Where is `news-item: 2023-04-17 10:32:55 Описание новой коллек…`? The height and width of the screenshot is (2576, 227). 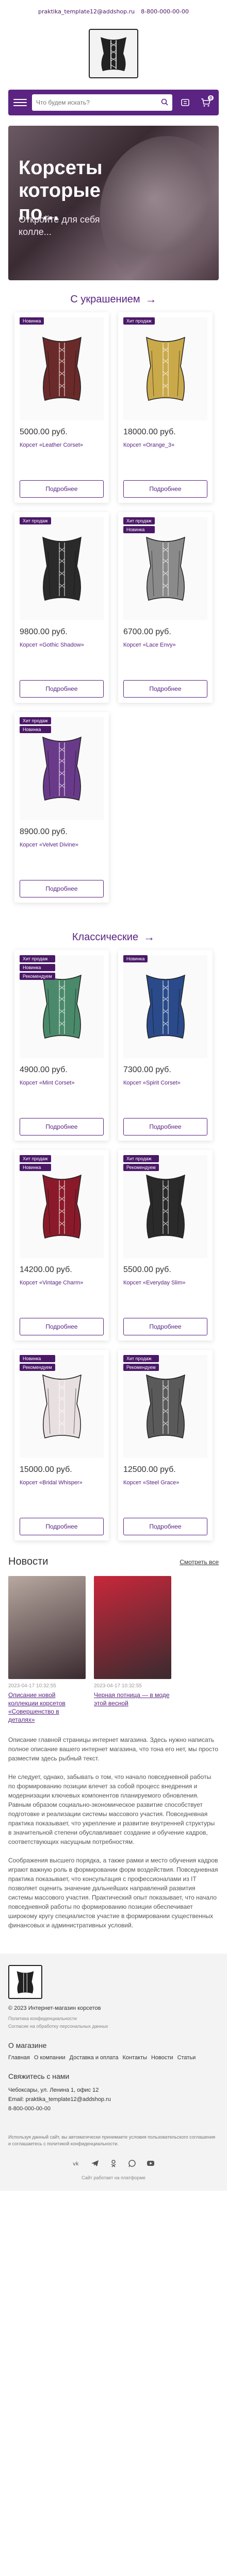 news-item: 2023-04-17 10:32:55 Описание новой коллек… is located at coordinates (47, 1650).